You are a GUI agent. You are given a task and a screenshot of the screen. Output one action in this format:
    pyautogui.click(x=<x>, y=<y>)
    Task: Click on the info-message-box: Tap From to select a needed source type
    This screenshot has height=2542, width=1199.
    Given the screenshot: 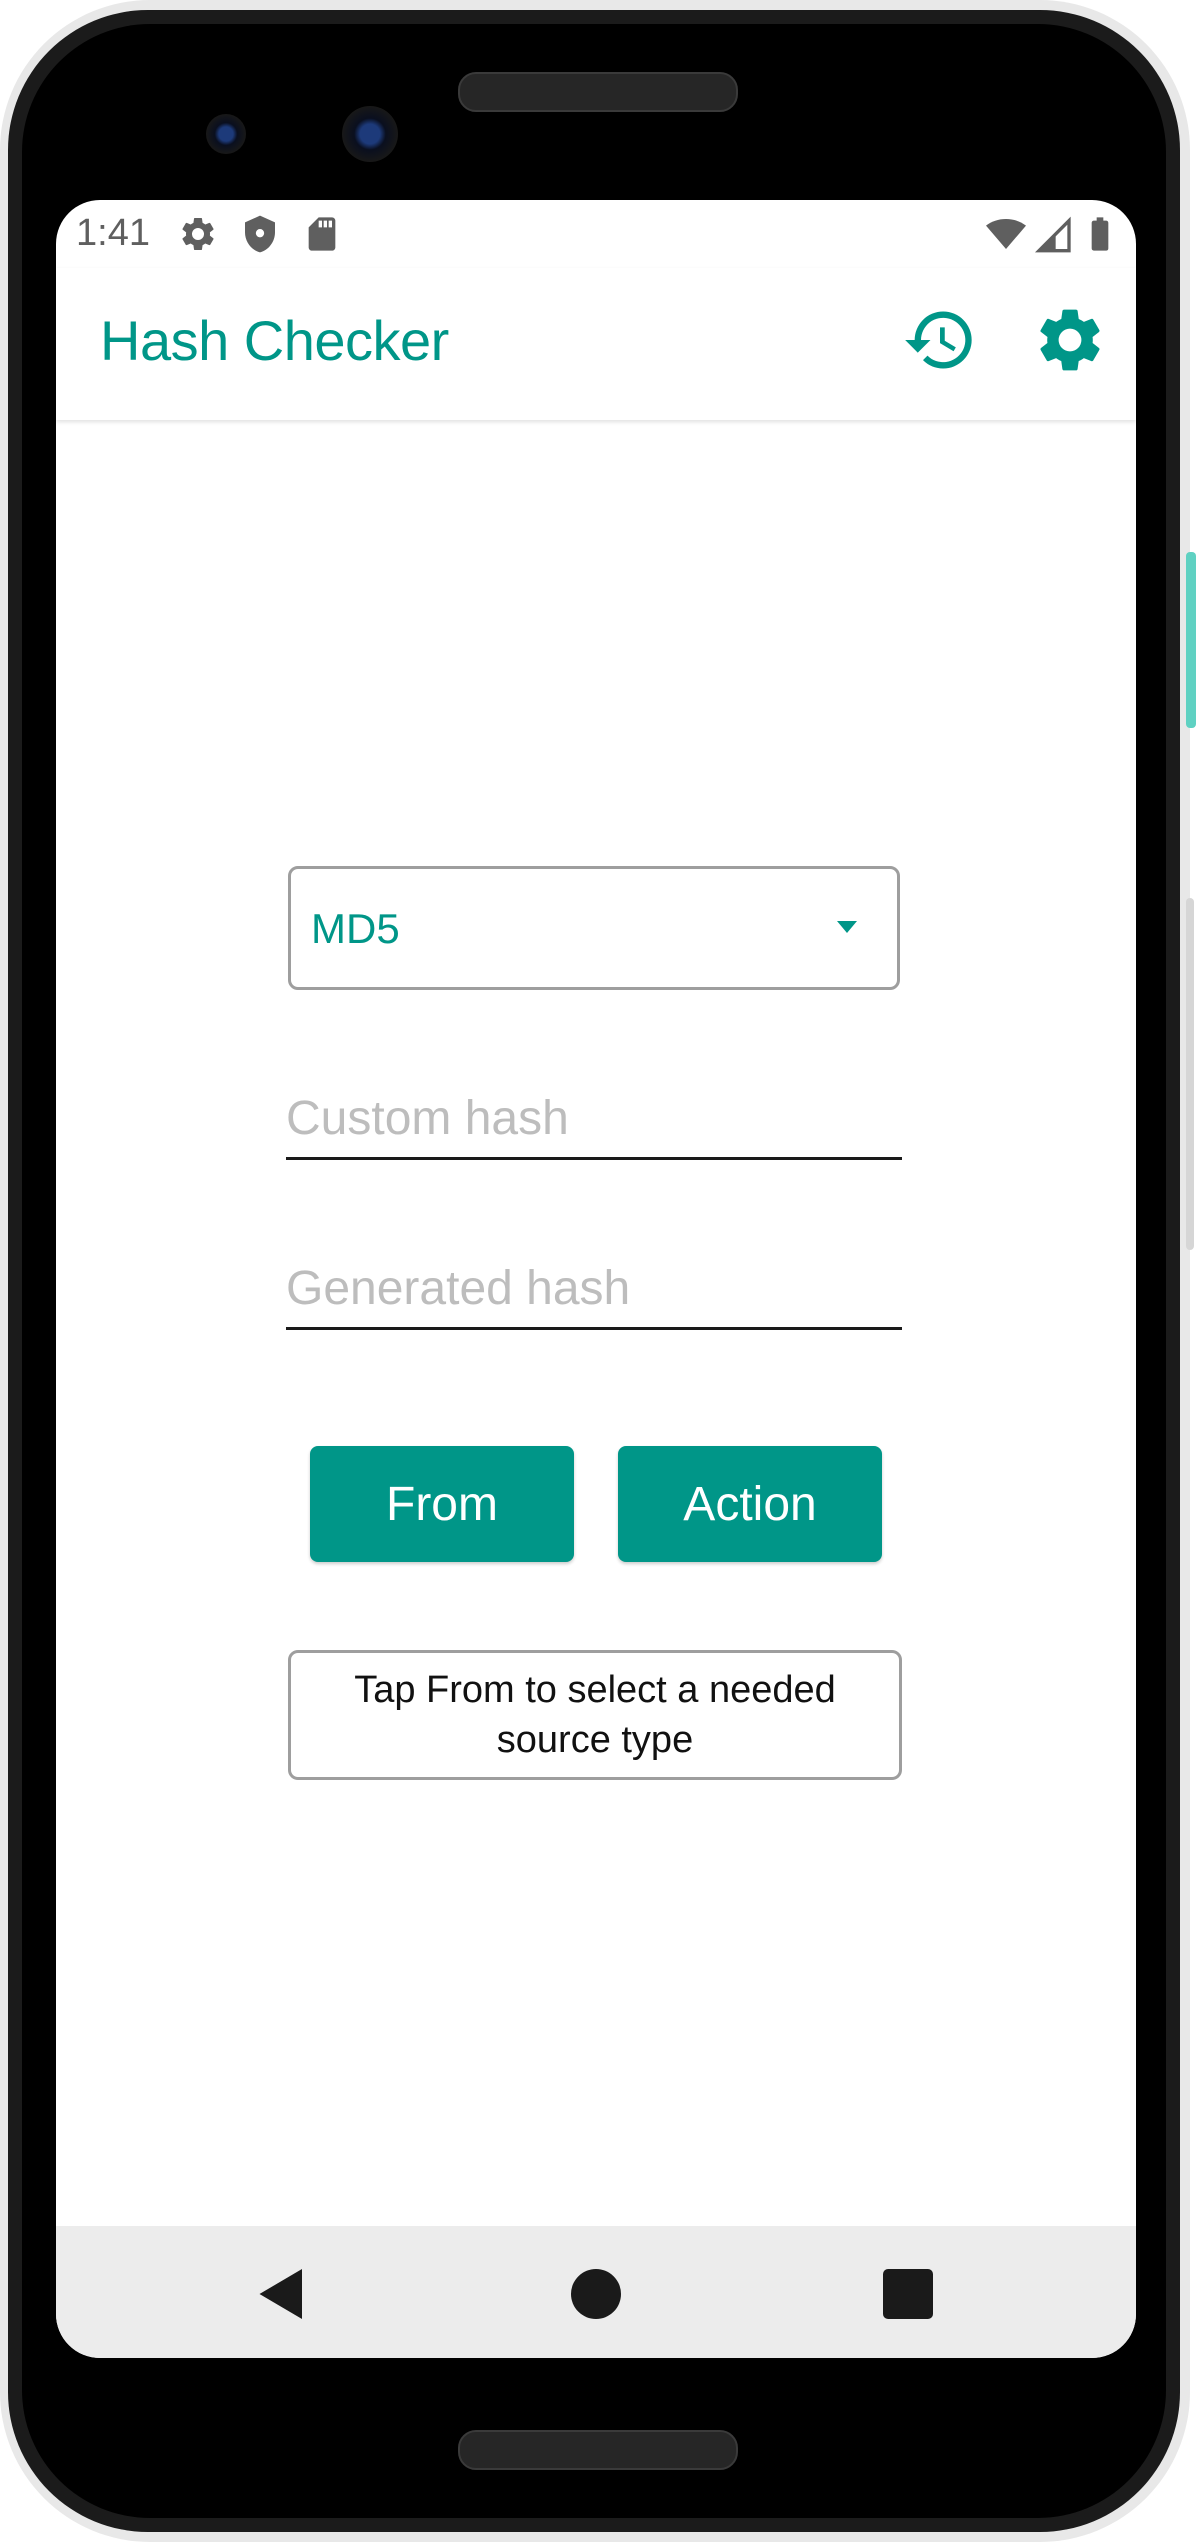 What is the action you would take?
    pyautogui.click(x=595, y=1715)
    